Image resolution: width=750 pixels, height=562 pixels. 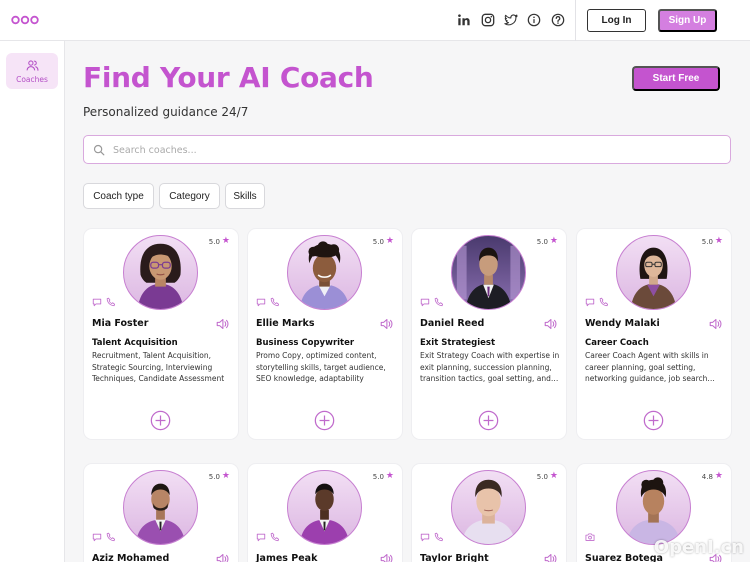 I want to click on coach-name: Taylor Bright, so click(x=454, y=557).